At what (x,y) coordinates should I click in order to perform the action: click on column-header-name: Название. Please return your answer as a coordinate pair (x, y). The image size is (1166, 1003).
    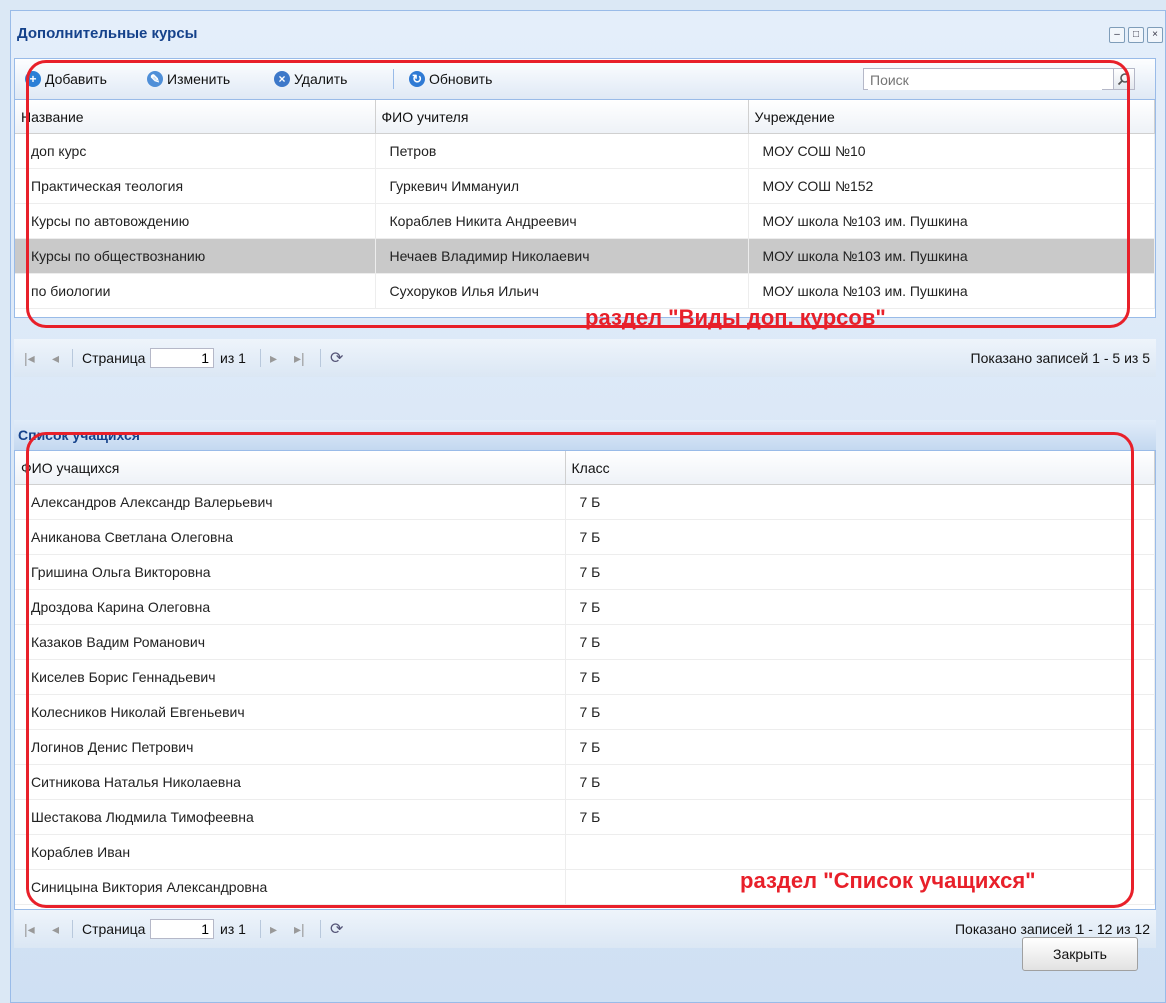
    Looking at the image, I should click on (195, 117).